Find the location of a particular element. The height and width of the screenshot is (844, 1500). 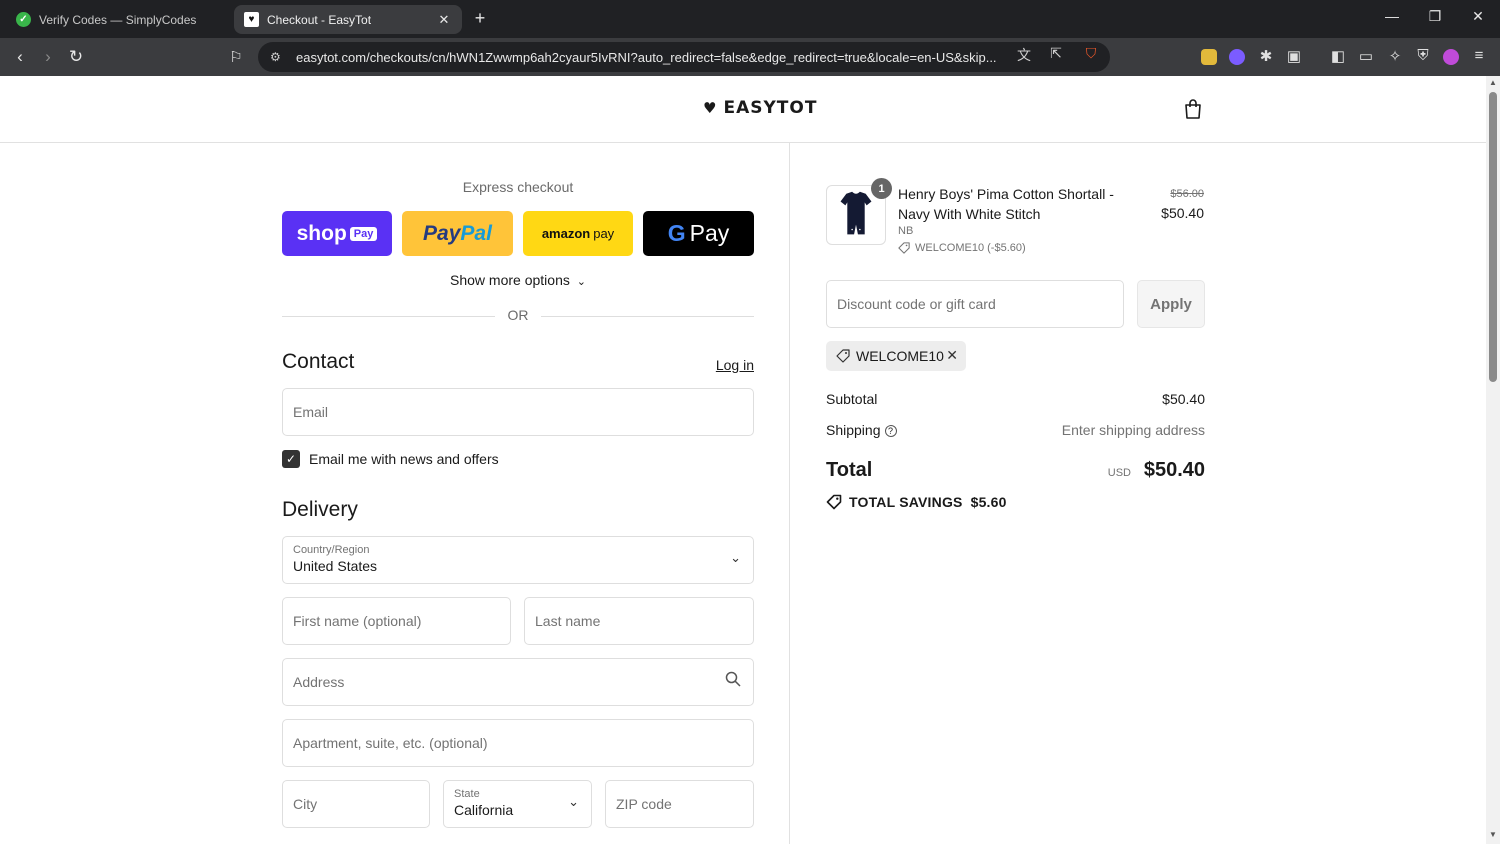

total-value: $50.40 is located at coordinates (1174, 470).